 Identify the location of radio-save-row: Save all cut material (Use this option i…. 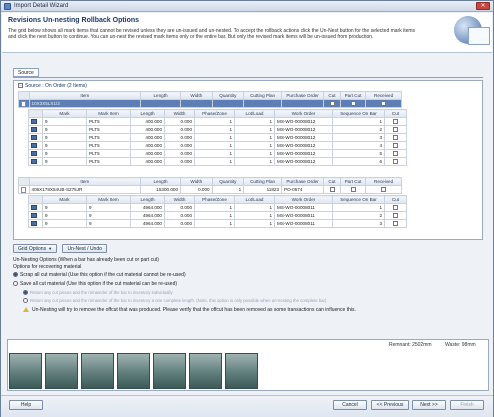
(243, 284).